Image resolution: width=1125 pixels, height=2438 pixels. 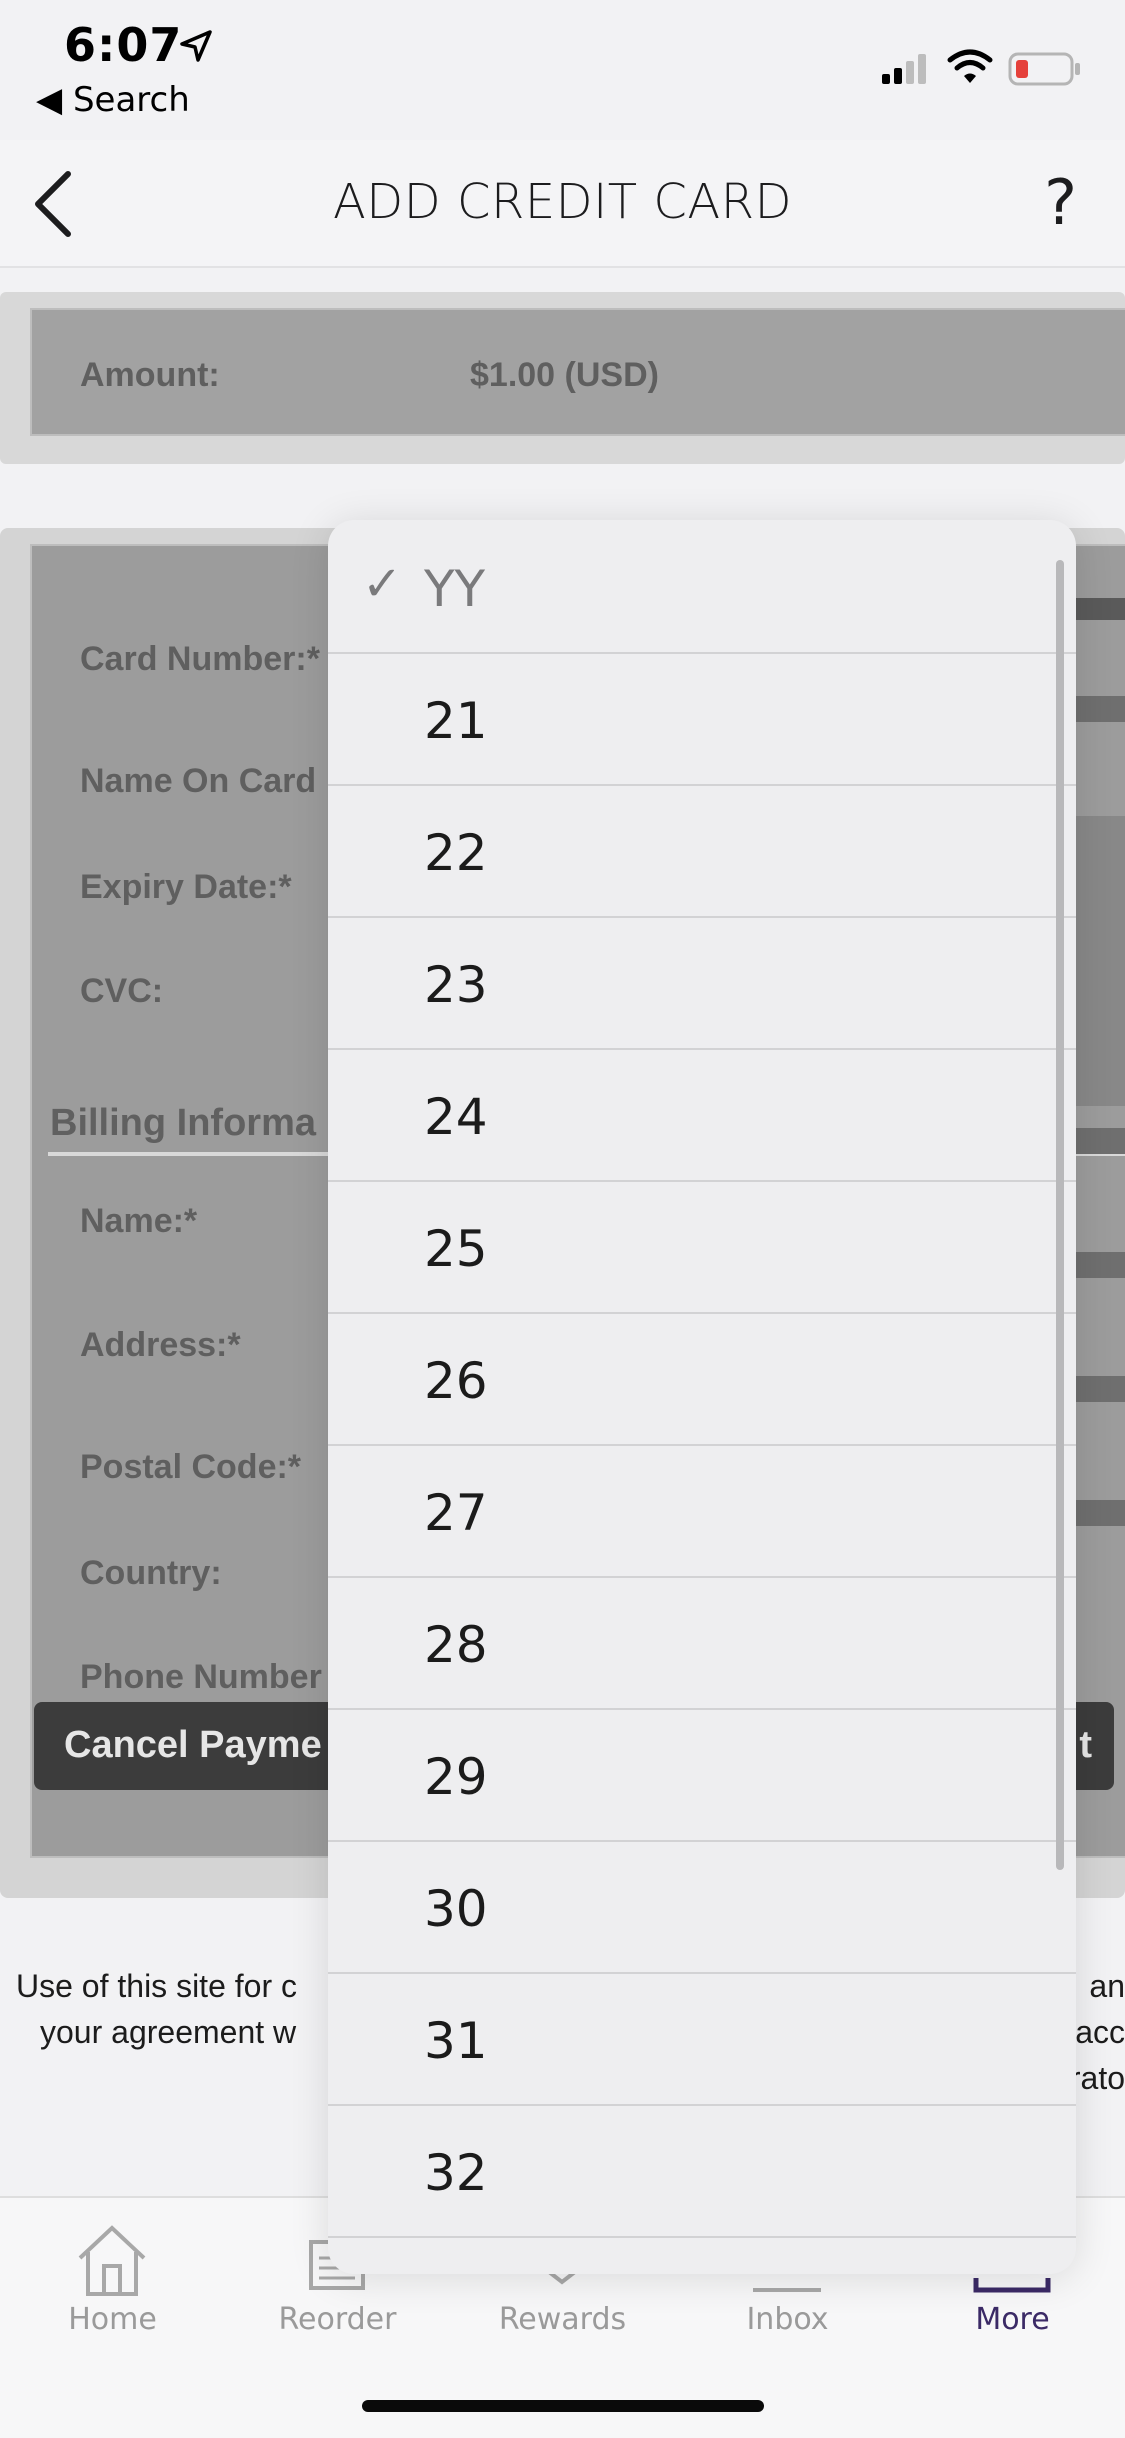 What do you see at coordinates (787, 2319) in the screenshot?
I see `tab-inbox-label: Inbox` at bounding box center [787, 2319].